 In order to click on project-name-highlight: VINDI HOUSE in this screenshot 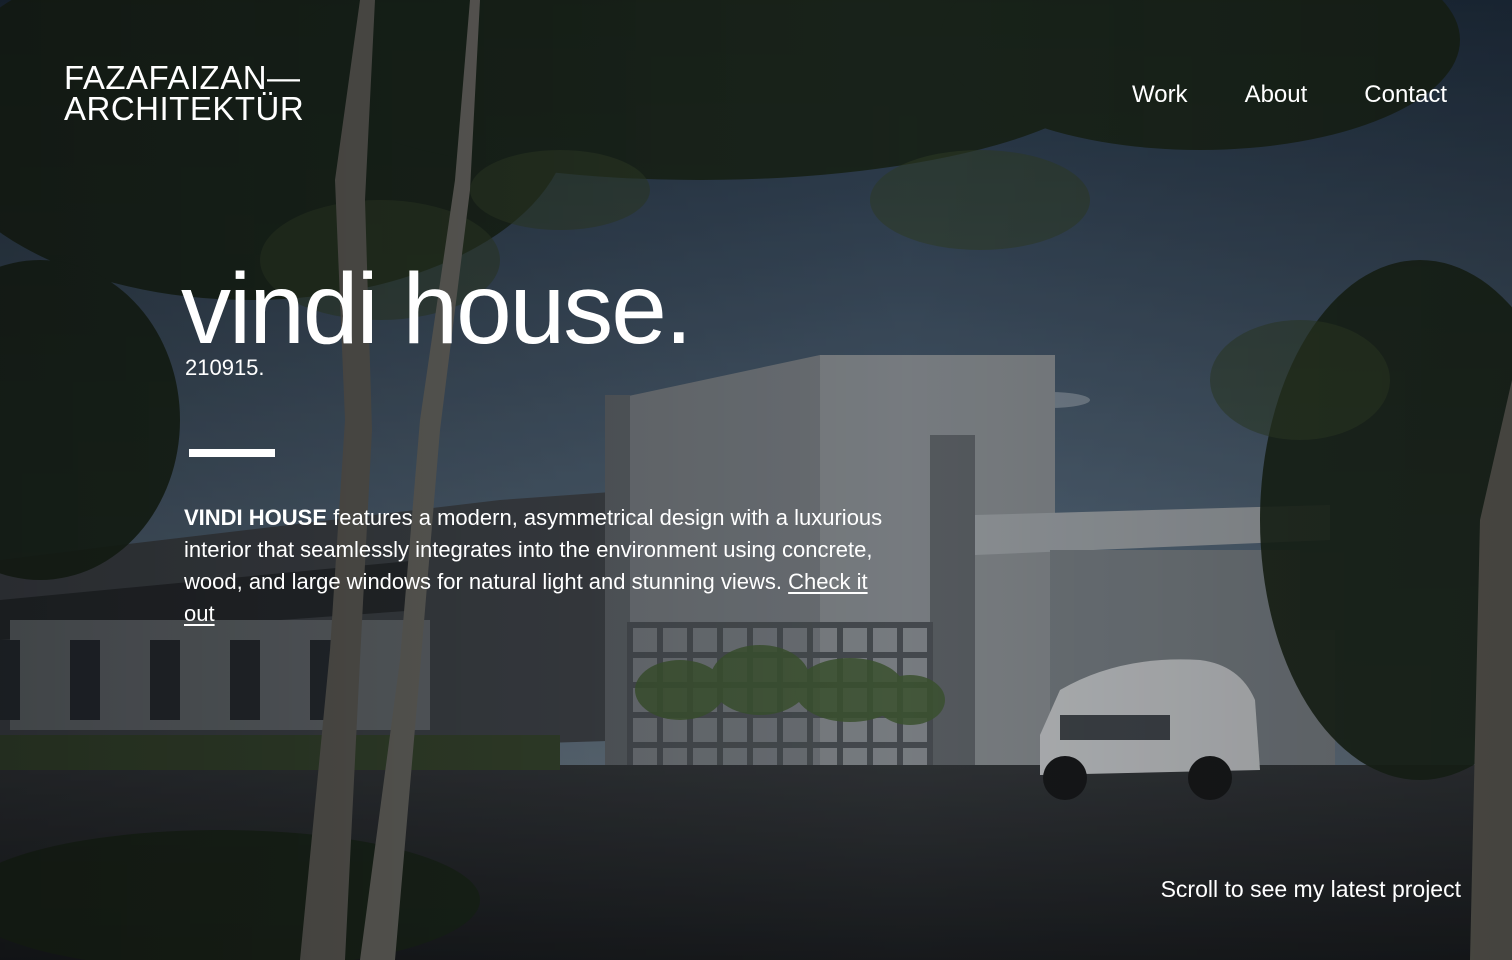, I will do `click(256, 517)`.